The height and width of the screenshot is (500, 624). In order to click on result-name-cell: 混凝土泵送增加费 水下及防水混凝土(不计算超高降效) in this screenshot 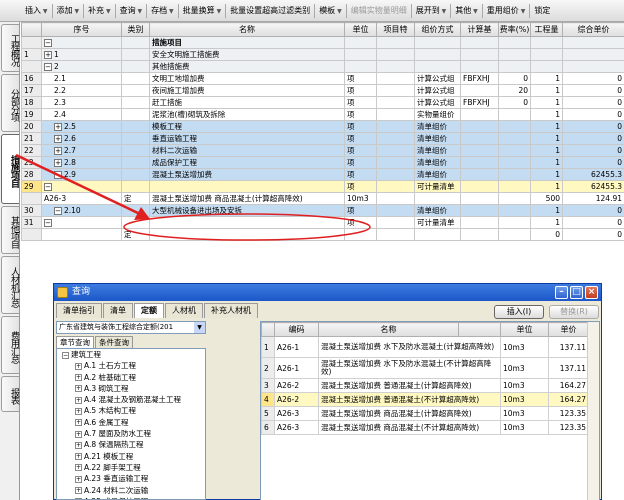, I will do `click(409, 368)`.